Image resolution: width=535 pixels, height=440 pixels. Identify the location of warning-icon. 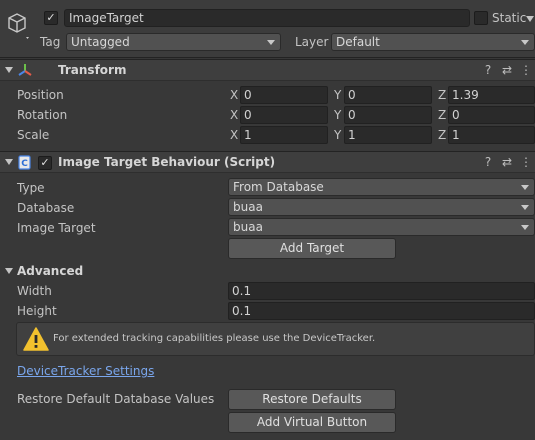
(36, 339).